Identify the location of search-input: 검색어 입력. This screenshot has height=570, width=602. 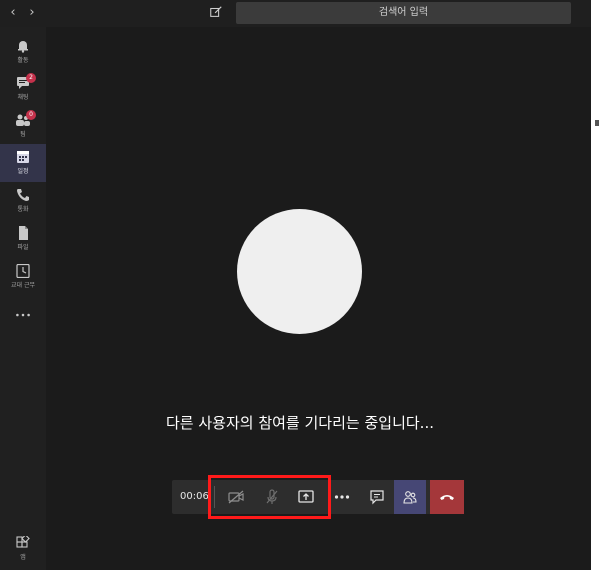
(403, 13).